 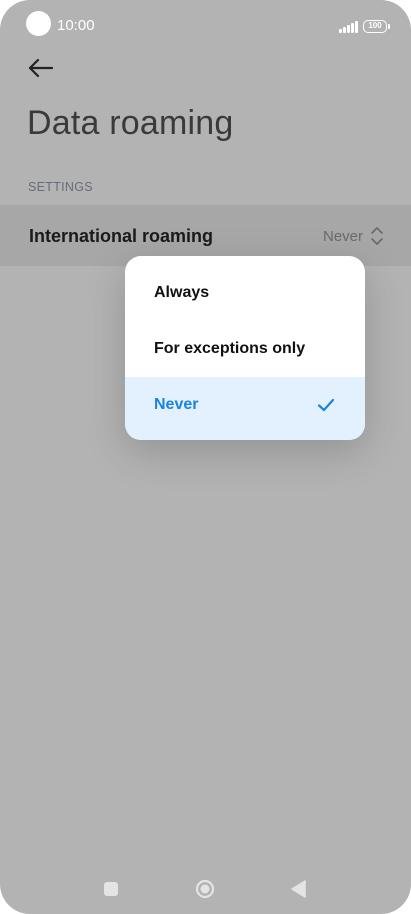 I want to click on back-arrow-icon, so click(x=41, y=68).